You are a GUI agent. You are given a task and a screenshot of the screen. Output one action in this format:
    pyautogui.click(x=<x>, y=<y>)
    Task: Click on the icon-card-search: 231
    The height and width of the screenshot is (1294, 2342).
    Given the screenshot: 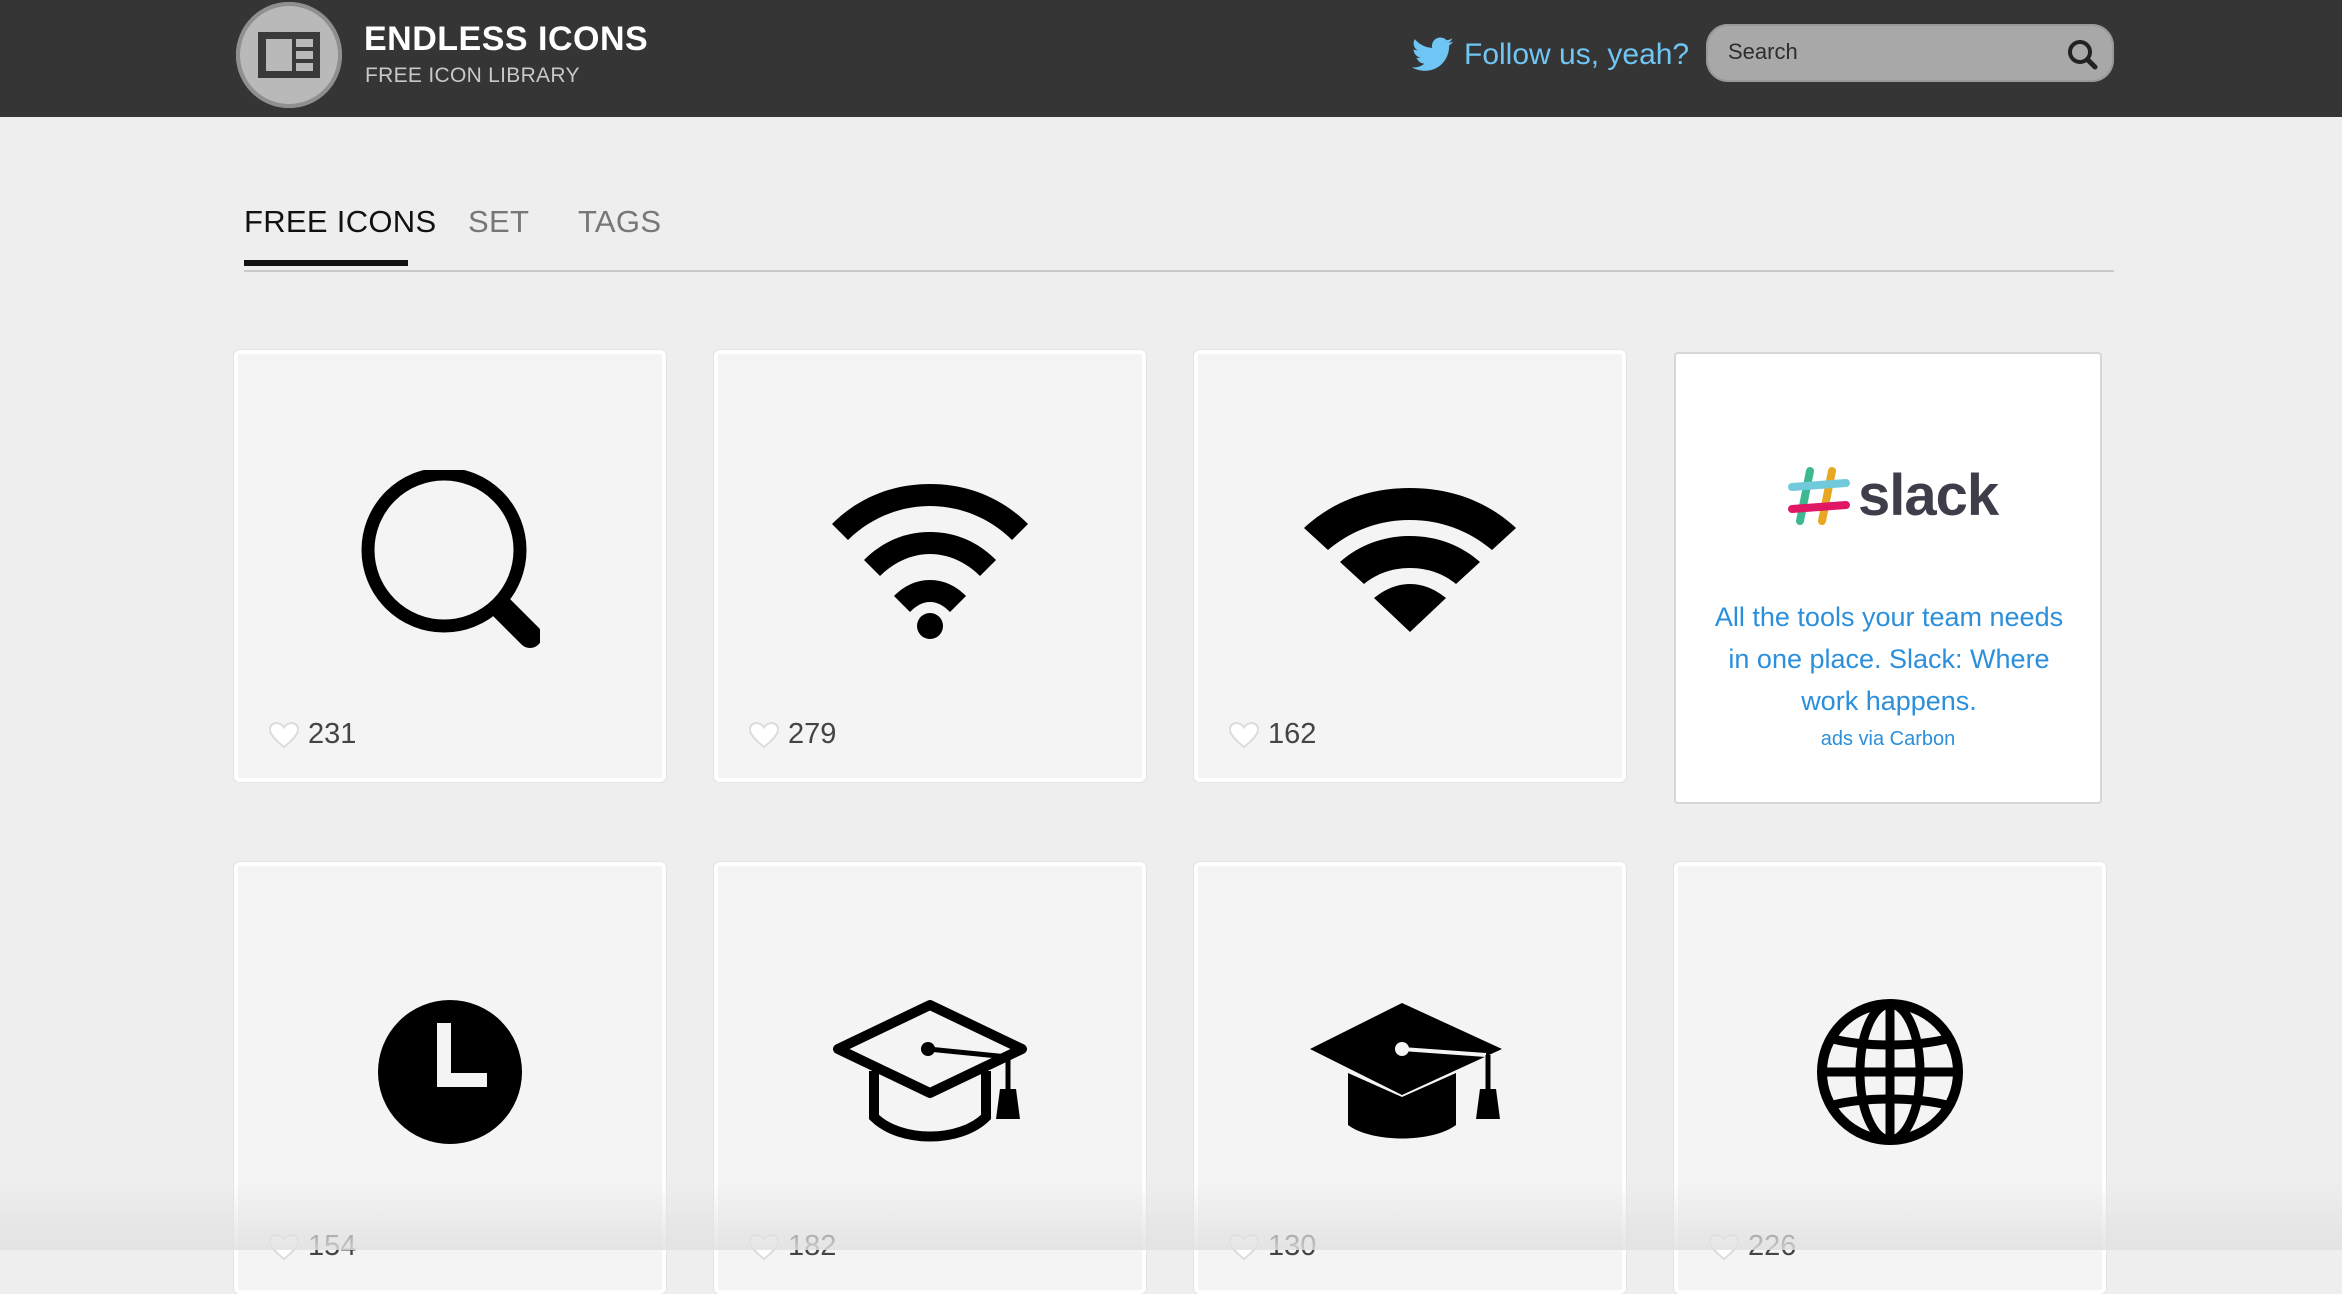 What is the action you would take?
    pyautogui.click(x=450, y=566)
    